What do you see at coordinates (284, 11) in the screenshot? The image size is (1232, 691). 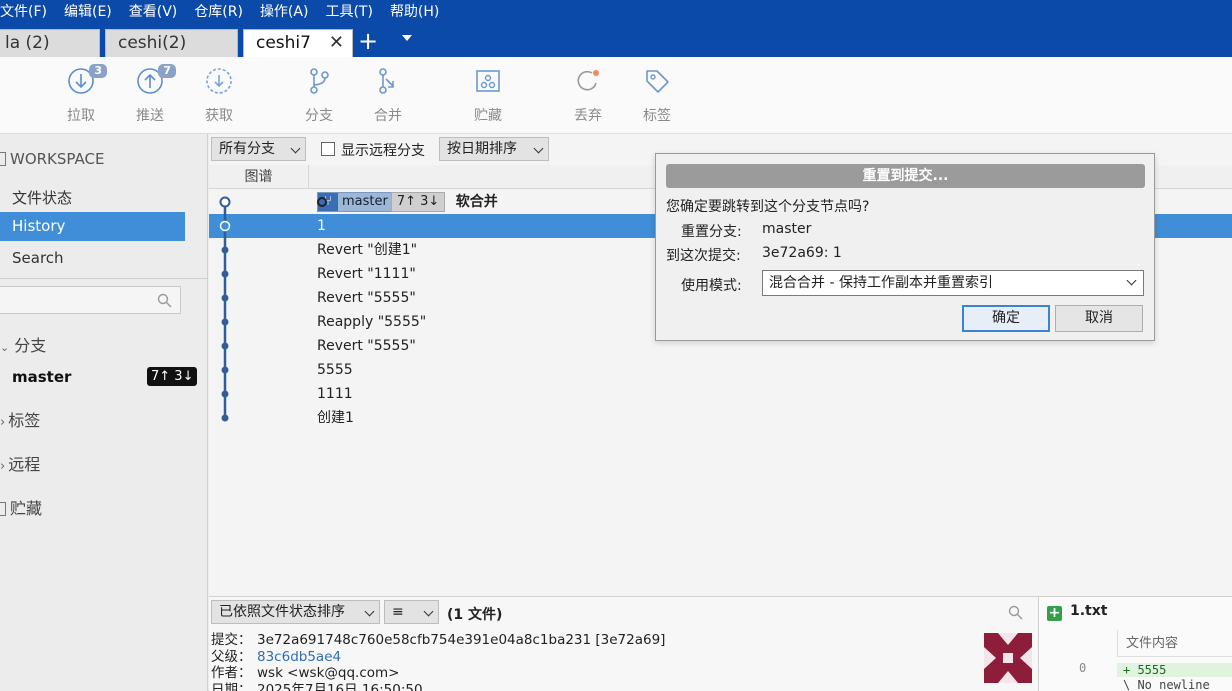 I see `menu-actions: 操作(A)` at bounding box center [284, 11].